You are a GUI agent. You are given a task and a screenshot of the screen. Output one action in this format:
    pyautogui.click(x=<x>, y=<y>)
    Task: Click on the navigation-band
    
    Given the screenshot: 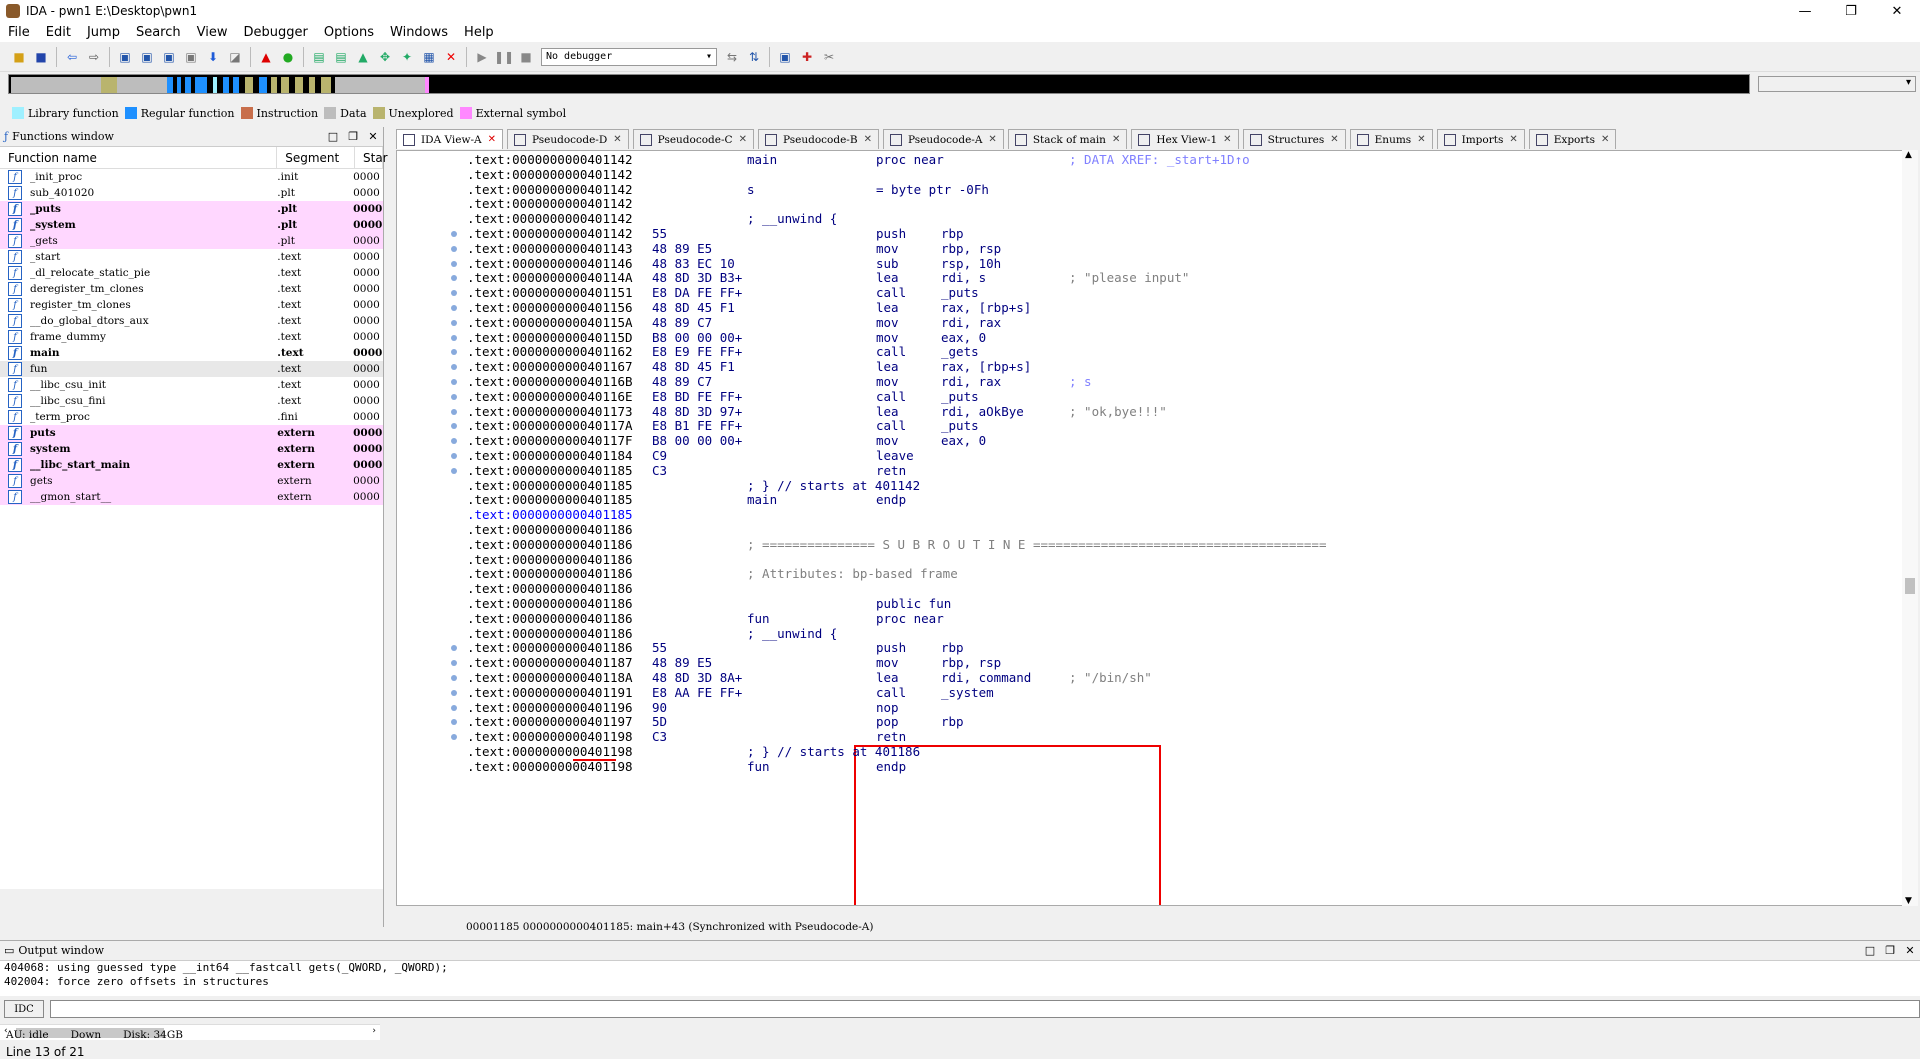 What is the action you would take?
    pyautogui.click(x=879, y=84)
    